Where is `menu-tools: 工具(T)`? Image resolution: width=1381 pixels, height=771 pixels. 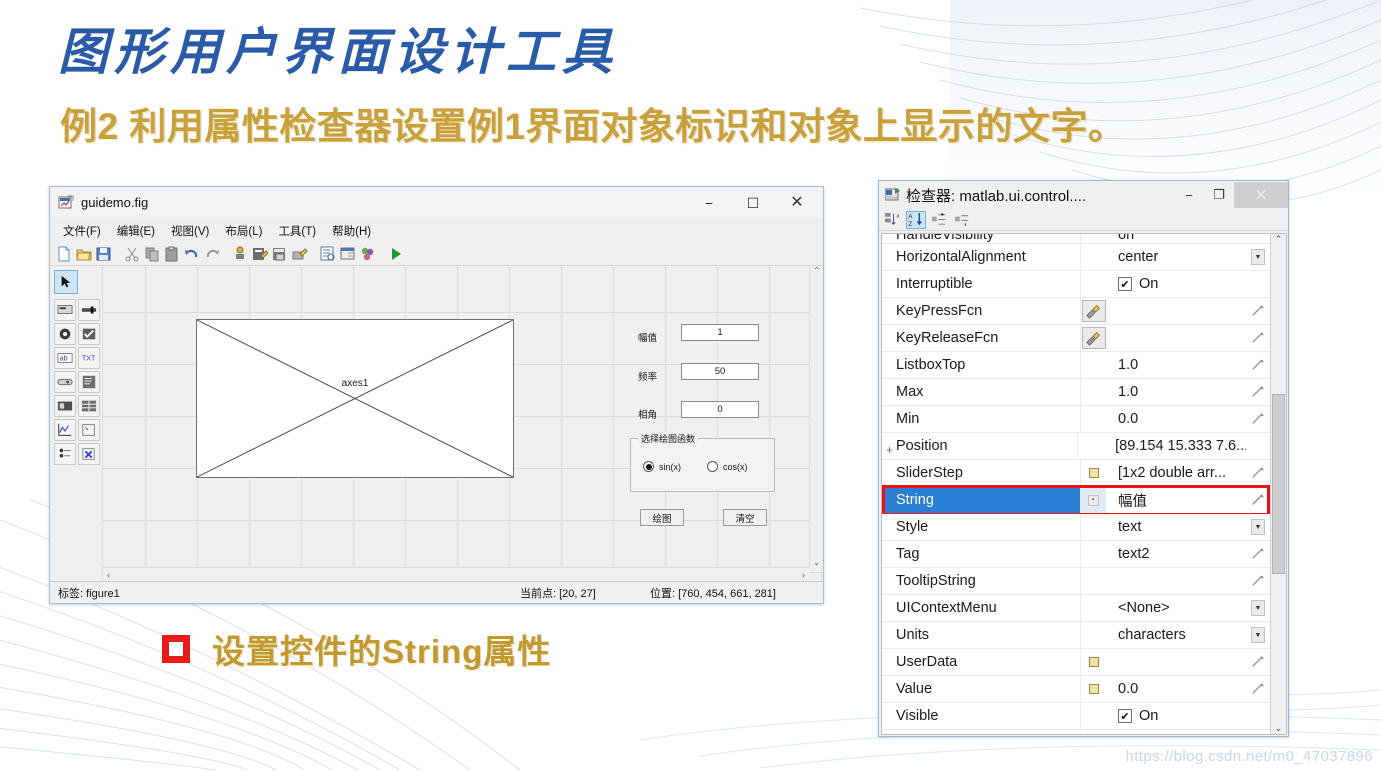 menu-tools: 工具(T) is located at coordinates (297, 231).